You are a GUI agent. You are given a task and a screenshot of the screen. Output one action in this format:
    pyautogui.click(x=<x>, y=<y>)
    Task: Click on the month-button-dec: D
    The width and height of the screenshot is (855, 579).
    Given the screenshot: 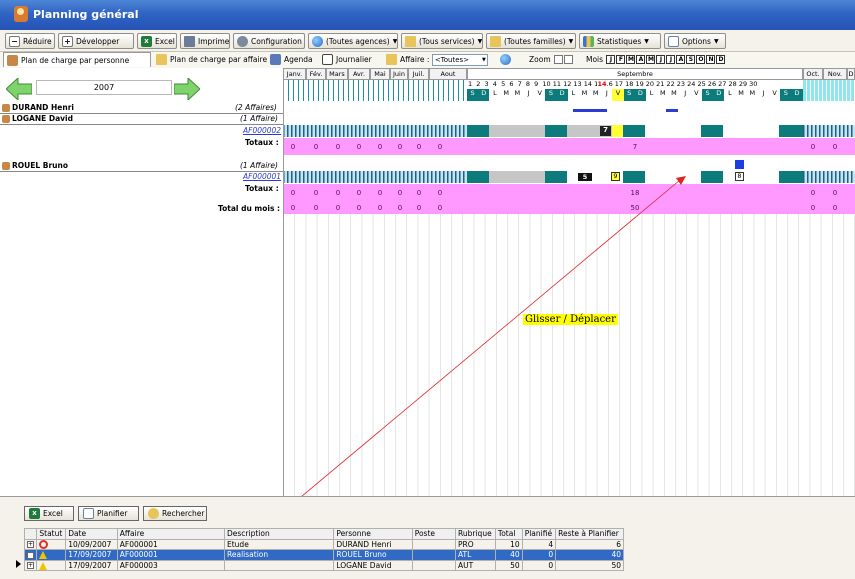 What is the action you would take?
    pyautogui.click(x=721, y=59)
    